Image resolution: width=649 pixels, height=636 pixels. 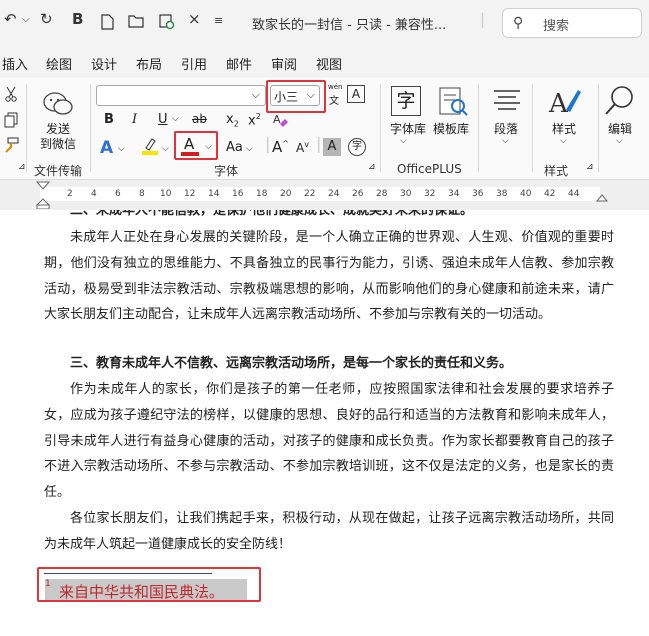 I want to click on tab-review: 审阅, so click(x=284, y=63).